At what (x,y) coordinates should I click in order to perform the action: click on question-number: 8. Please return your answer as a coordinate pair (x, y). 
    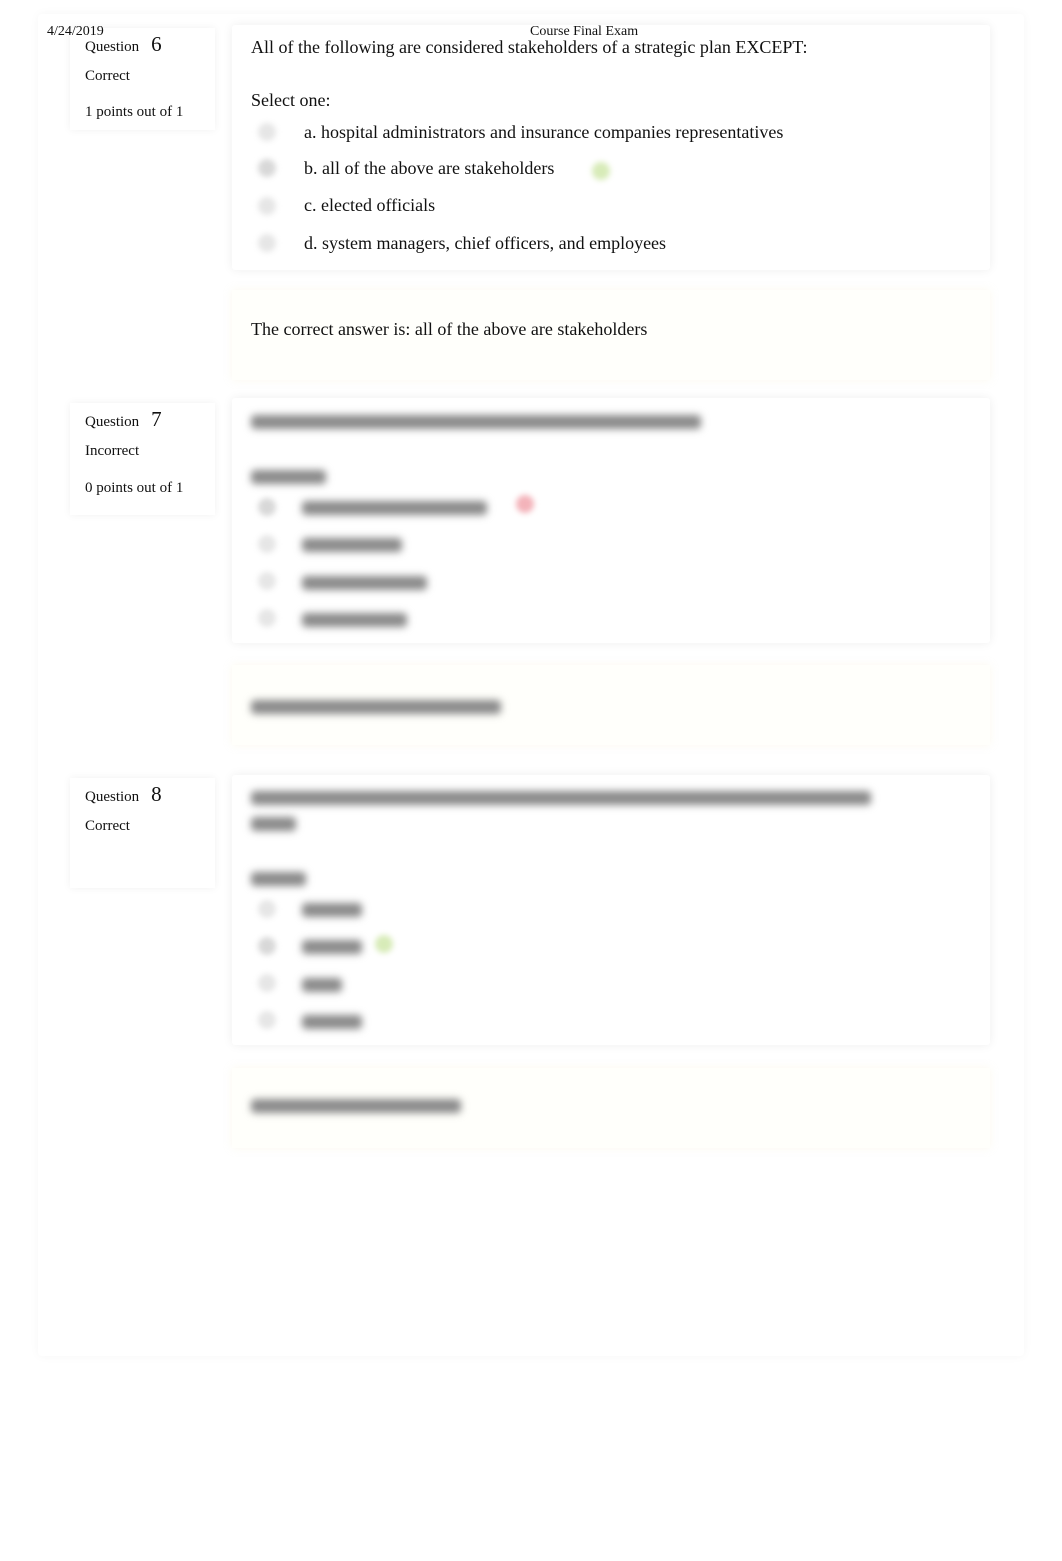
    Looking at the image, I should click on (156, 794).